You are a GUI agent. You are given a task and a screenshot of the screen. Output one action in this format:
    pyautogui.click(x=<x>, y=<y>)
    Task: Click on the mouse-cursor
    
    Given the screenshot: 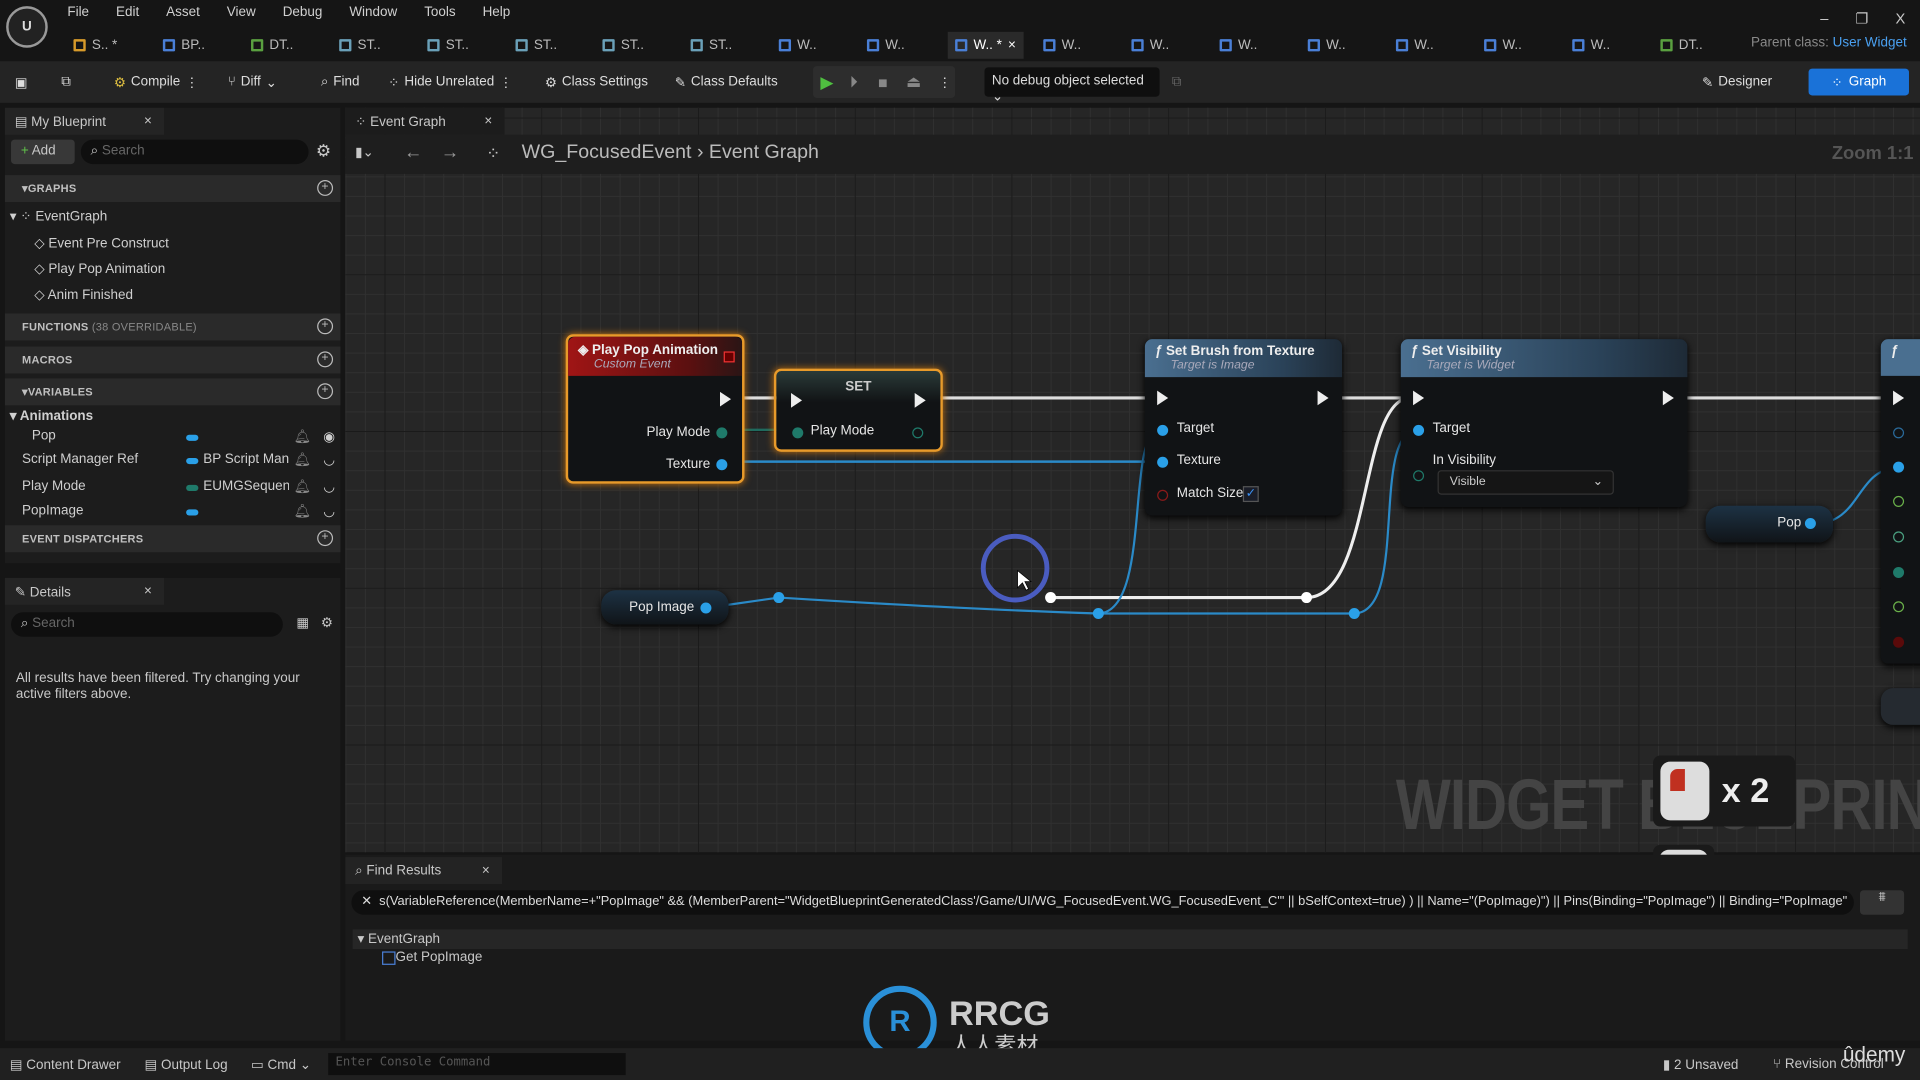 What is the action you would take?
    pyautogui.click(x=1025, y=580)
    